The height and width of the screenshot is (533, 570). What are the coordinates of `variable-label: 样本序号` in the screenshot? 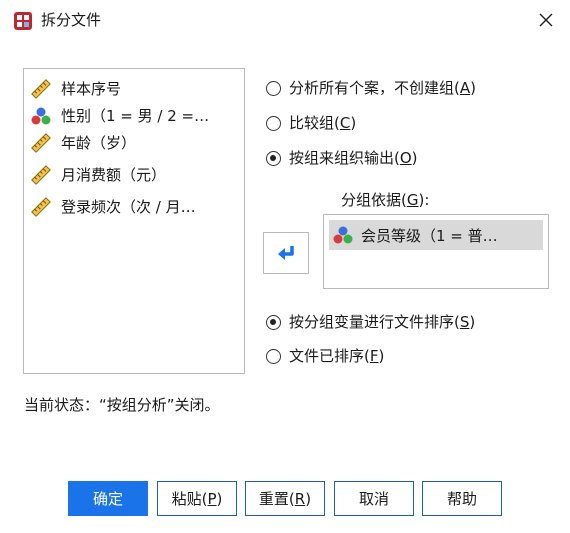 It's located at (91, 89).